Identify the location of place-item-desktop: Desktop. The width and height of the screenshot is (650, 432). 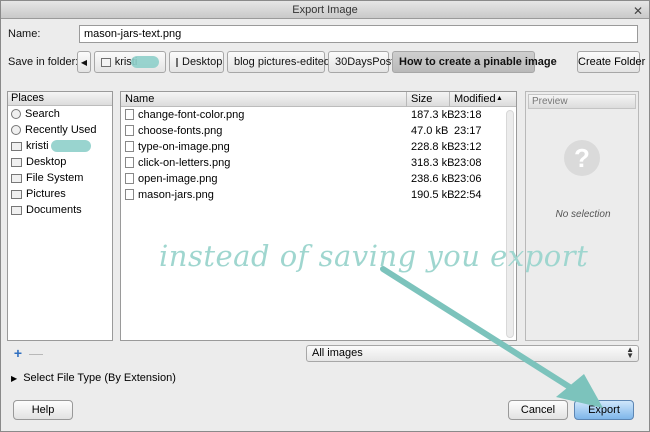
(60, 162).